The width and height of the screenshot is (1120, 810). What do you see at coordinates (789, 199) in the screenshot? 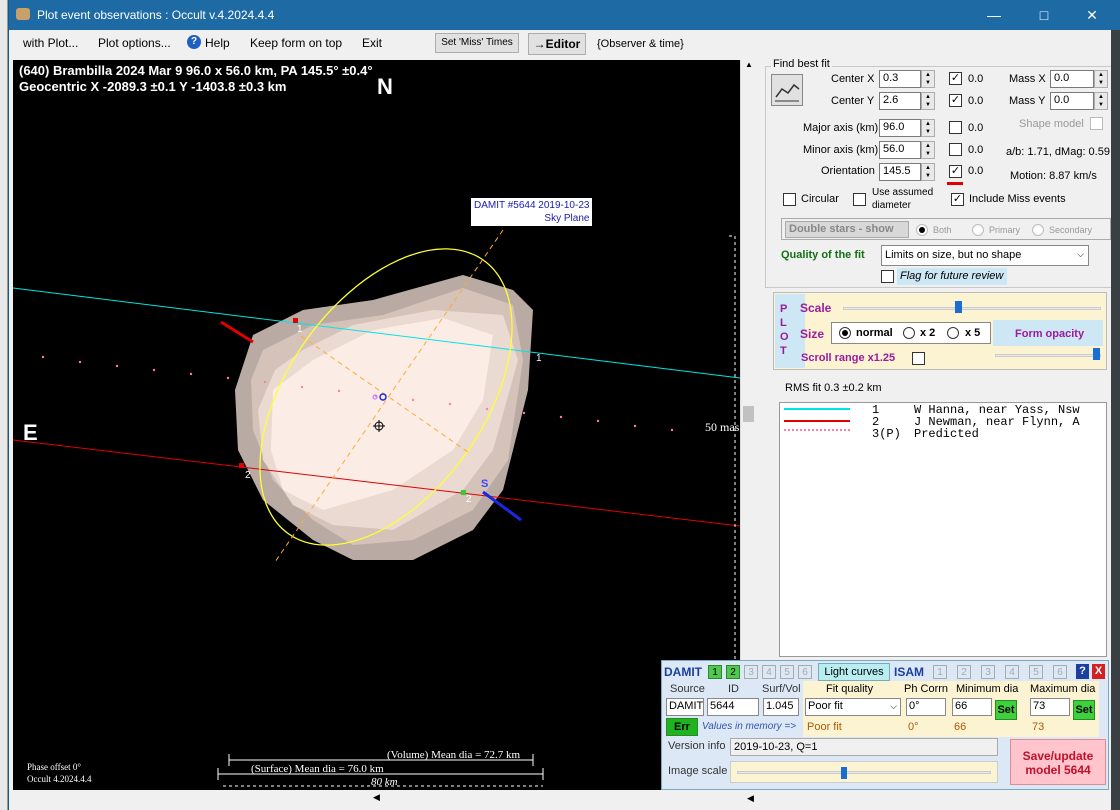
I see `circular-checkbox` at bounding box center [789, 199].